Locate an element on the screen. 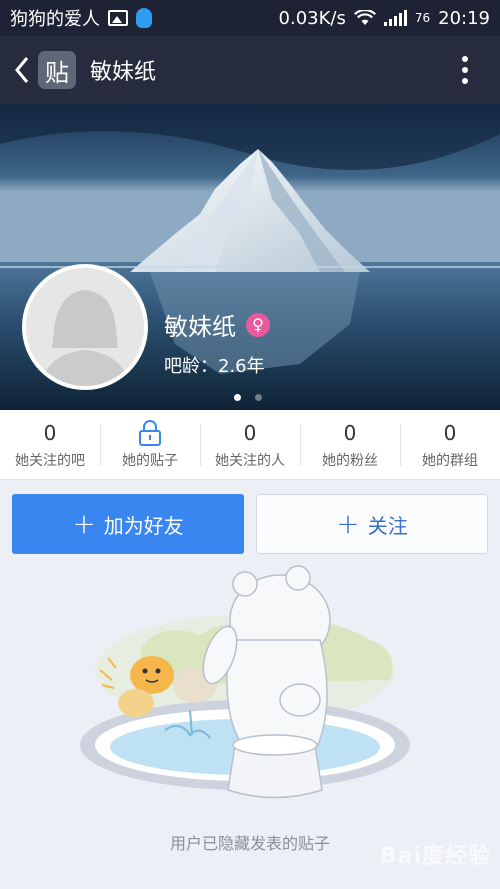 This screenshot has height=889, width=500. tieba-logo: 贴 is located at coordinates (57, 70).